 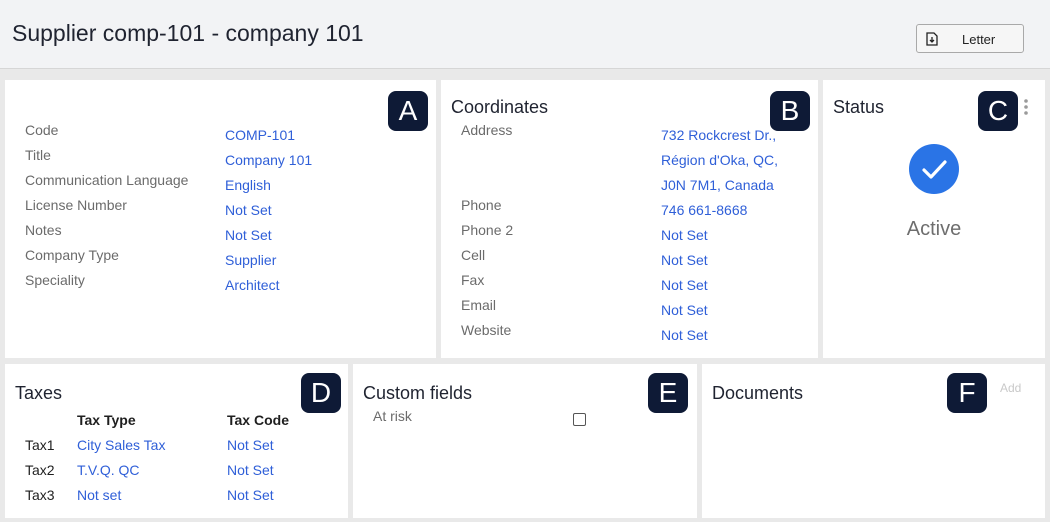 I want to click on cell-value: Not Set, so click(x=704, y=260).